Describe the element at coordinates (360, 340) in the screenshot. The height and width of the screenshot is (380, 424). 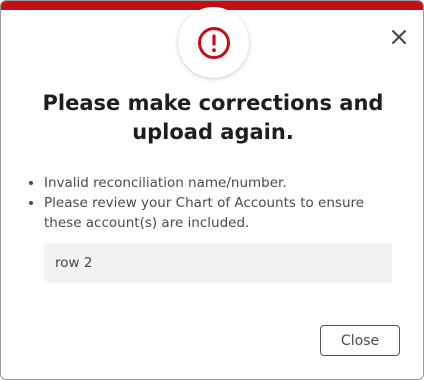
I see `close-button: Close` at that location.